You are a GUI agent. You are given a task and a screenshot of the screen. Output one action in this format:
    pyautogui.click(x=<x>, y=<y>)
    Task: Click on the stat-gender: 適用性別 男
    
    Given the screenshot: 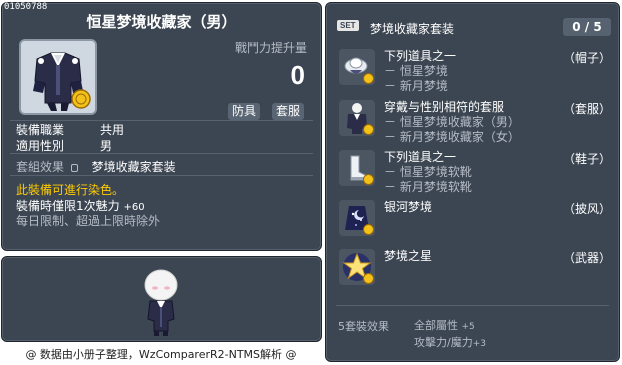 What is the action you would take?
    pyautogui.click(x=64, y=145)
    